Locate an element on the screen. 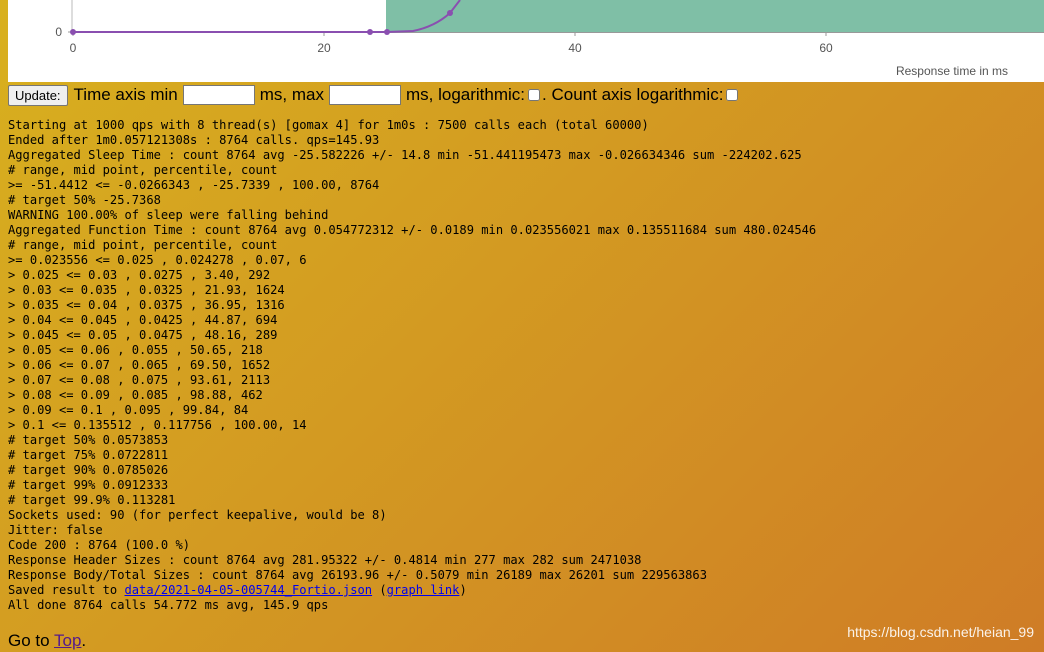 The height and width of the screenshot is (652, 1044). log-line: > 0.04 <= 0.045 , 0.0425 , 44.87, 694 is located at coordinates (143, 320).